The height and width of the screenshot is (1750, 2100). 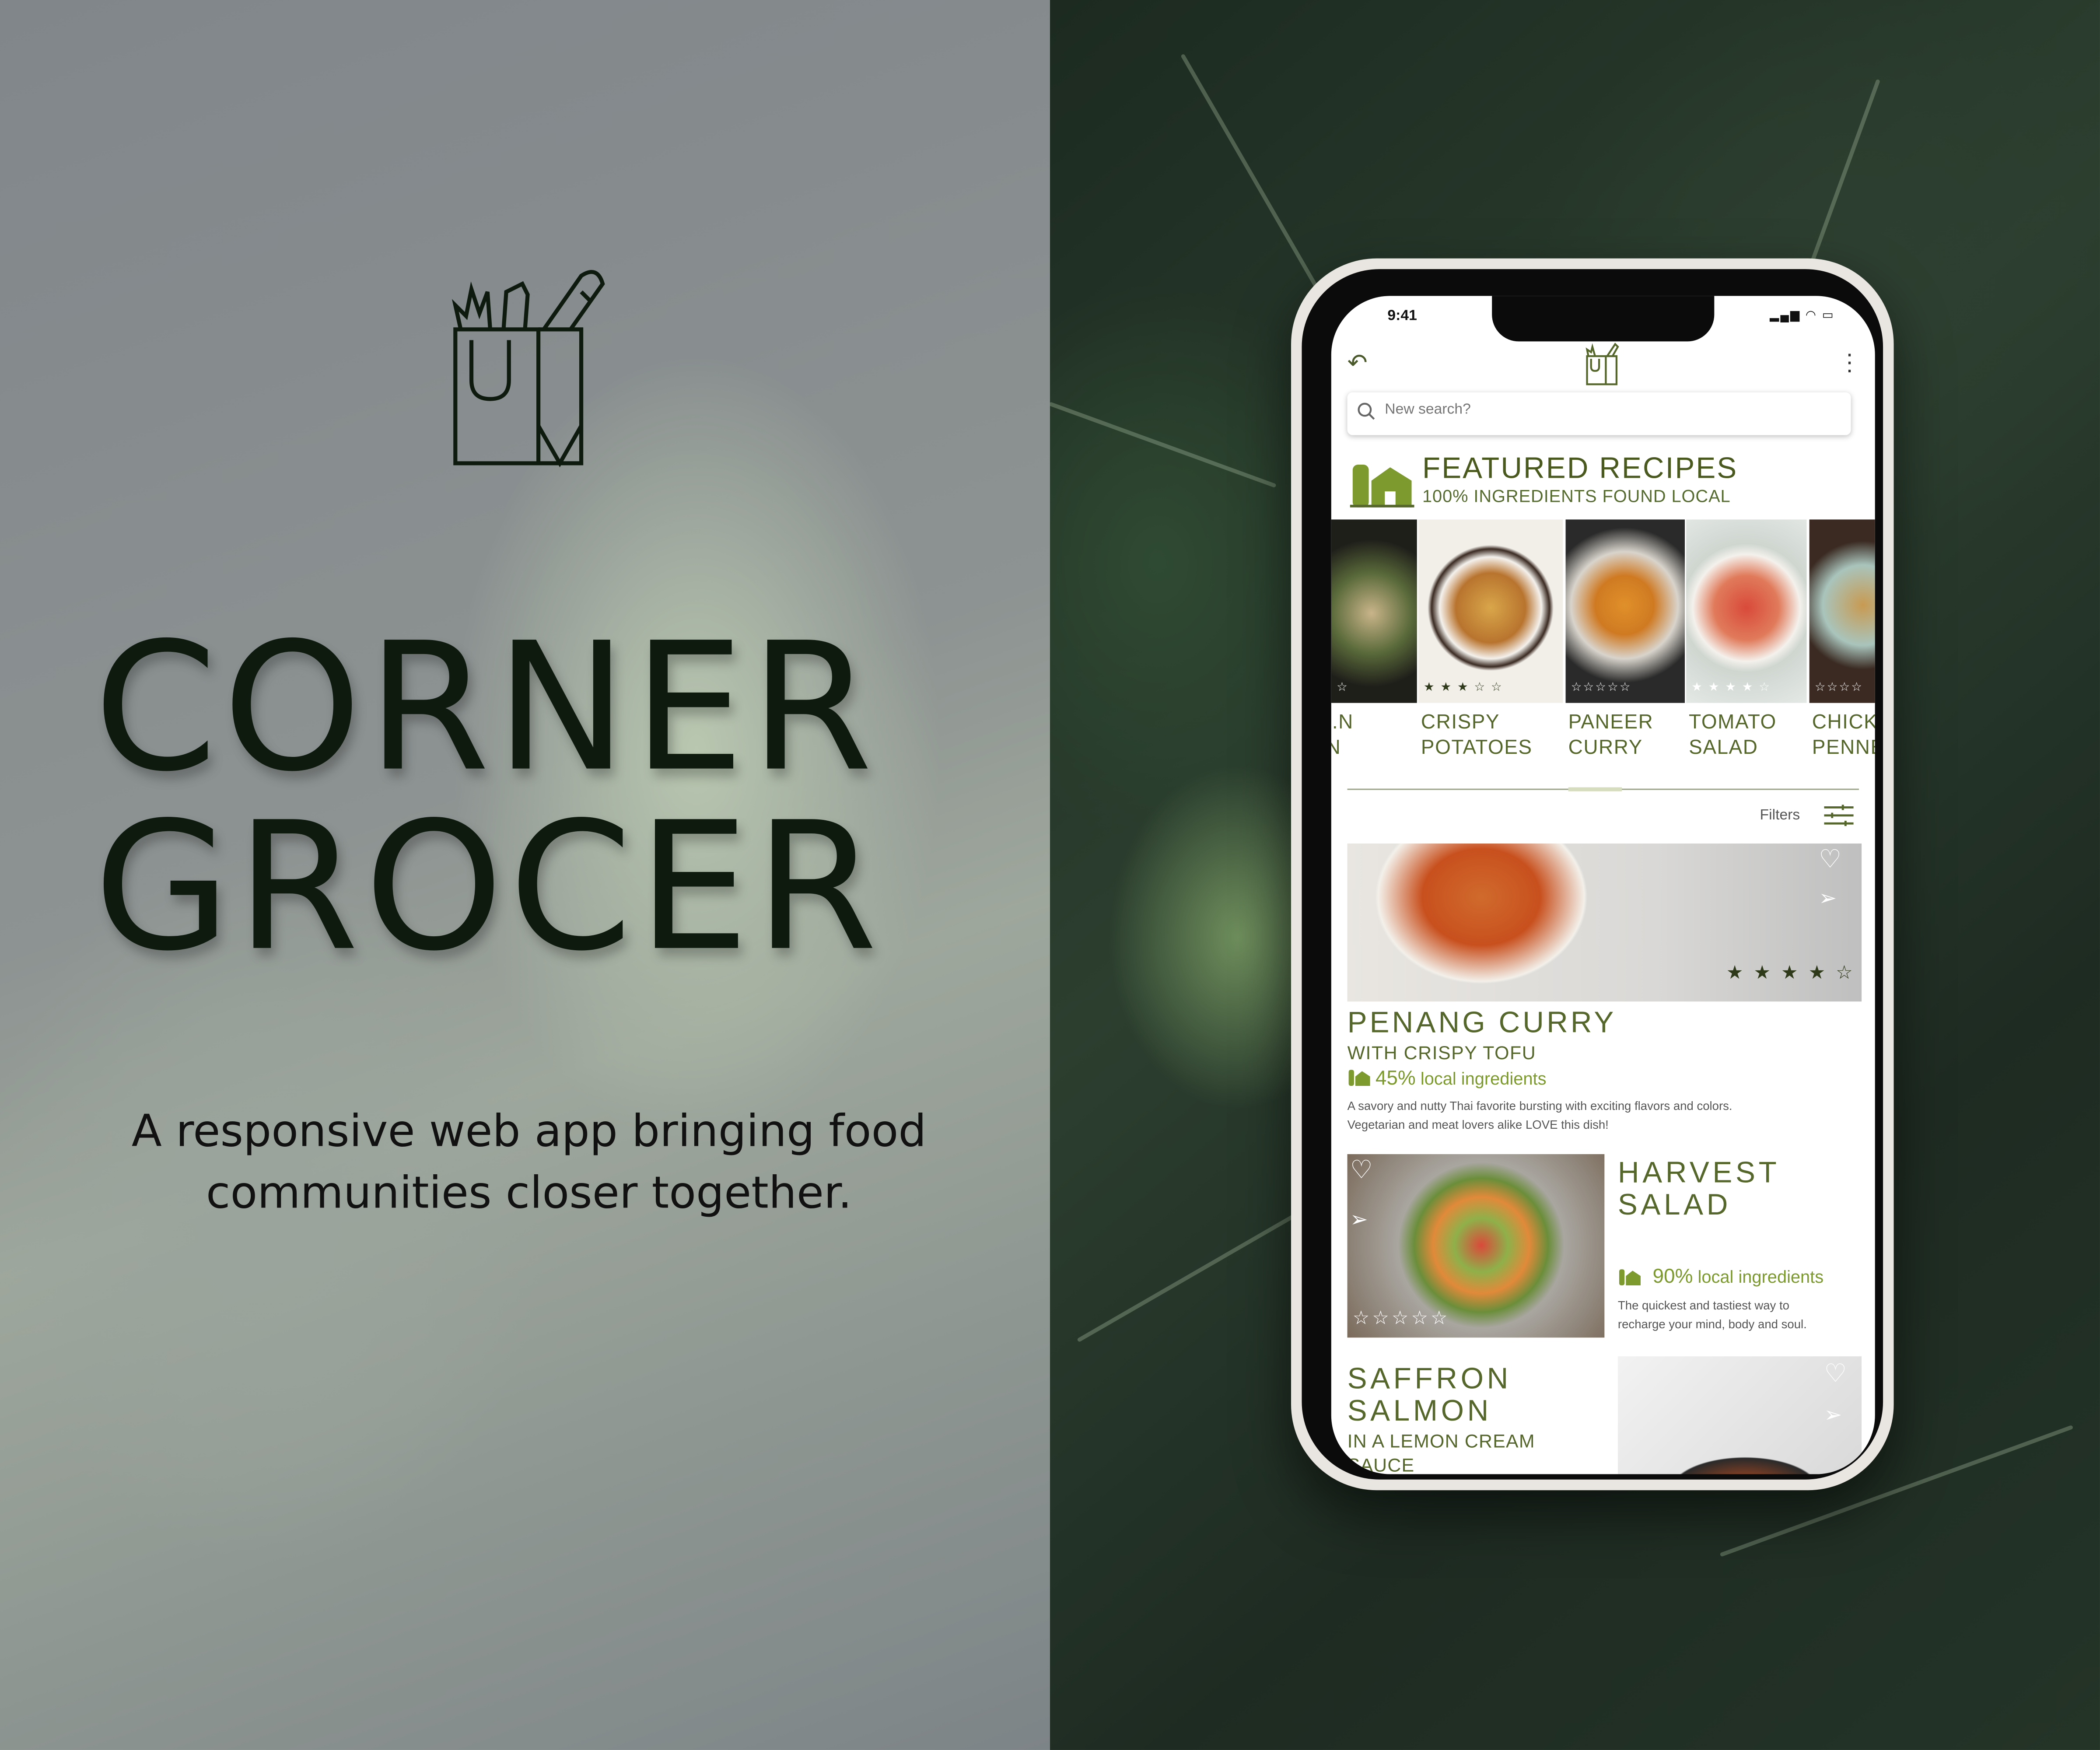 What do you see at coordinates (1463, 687) in the screenshot?
I see `card-stars: ★ ★ ★ ☆ ☆` at bounding box center [1463, 687].